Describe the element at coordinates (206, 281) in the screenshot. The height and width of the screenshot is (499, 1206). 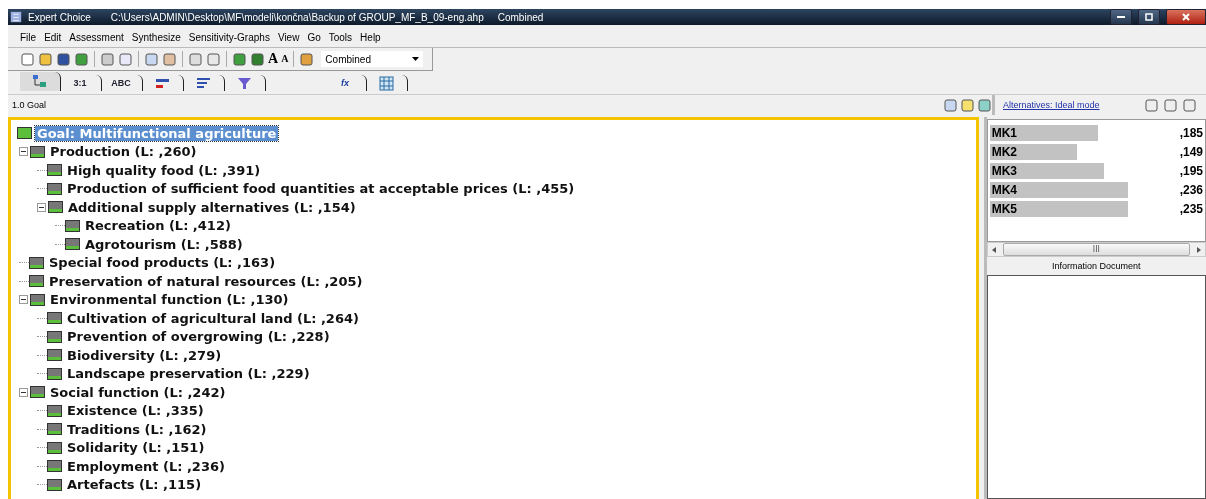
I see `tree-node: Preservation of natural resources (L: ,205)` at that location.